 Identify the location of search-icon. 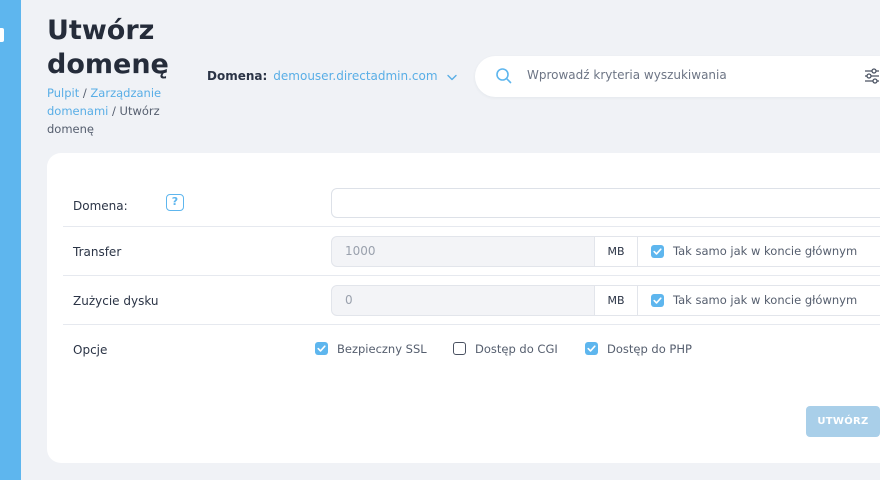
(504, 78).